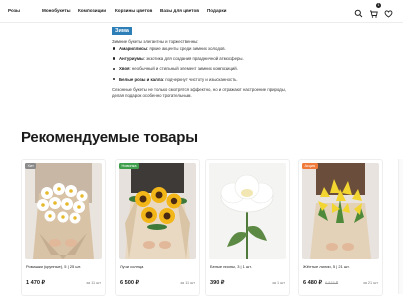  I want to click on product-price: 6 500 ₽, so click(130, 283).